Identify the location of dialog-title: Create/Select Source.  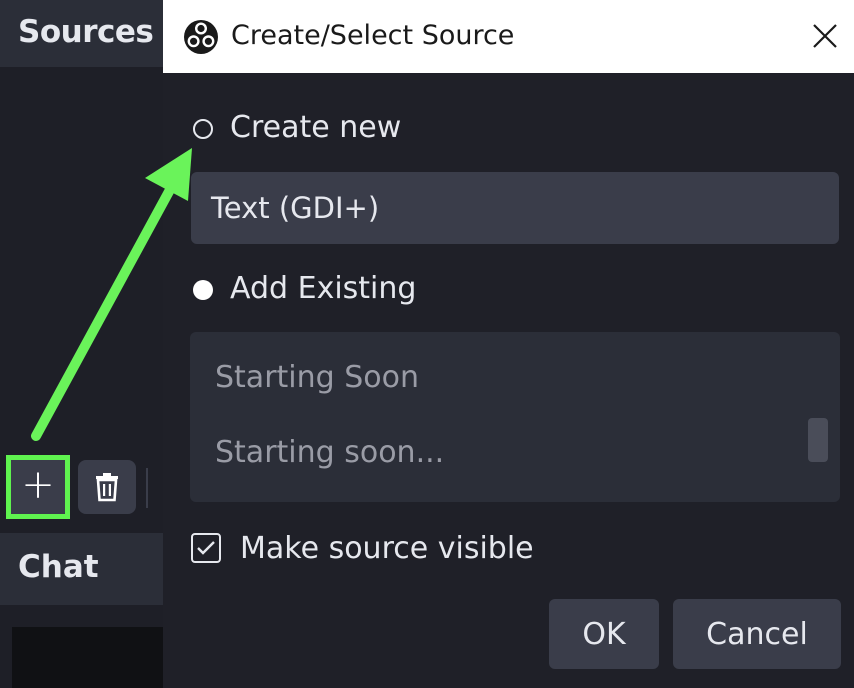
(373, 35).